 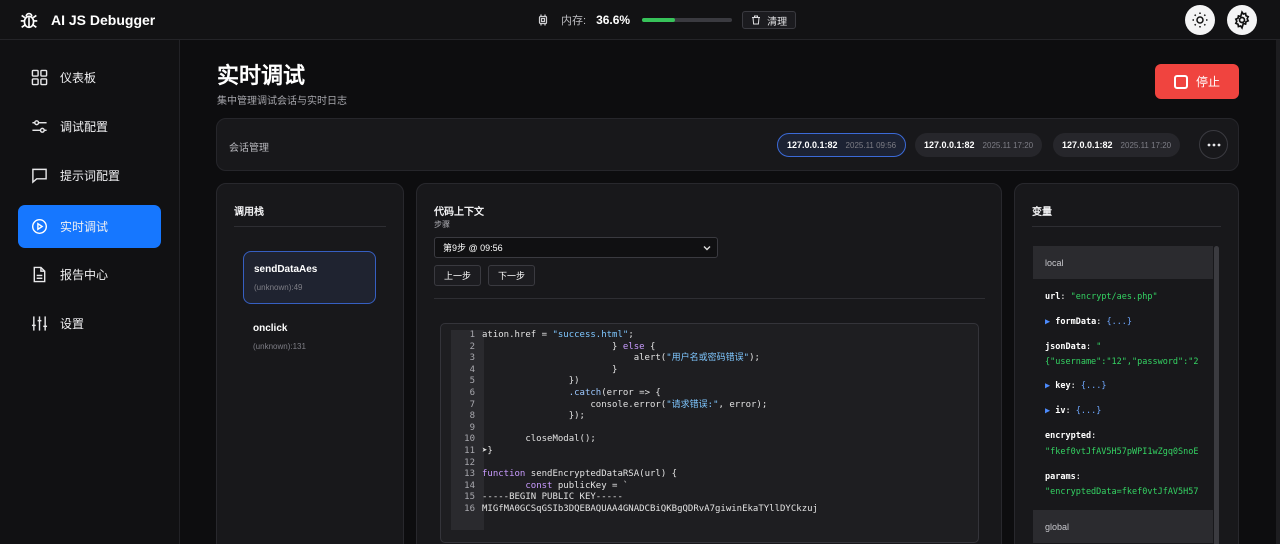 I want to click on var-key: formData, so click(x=1076, y=322).